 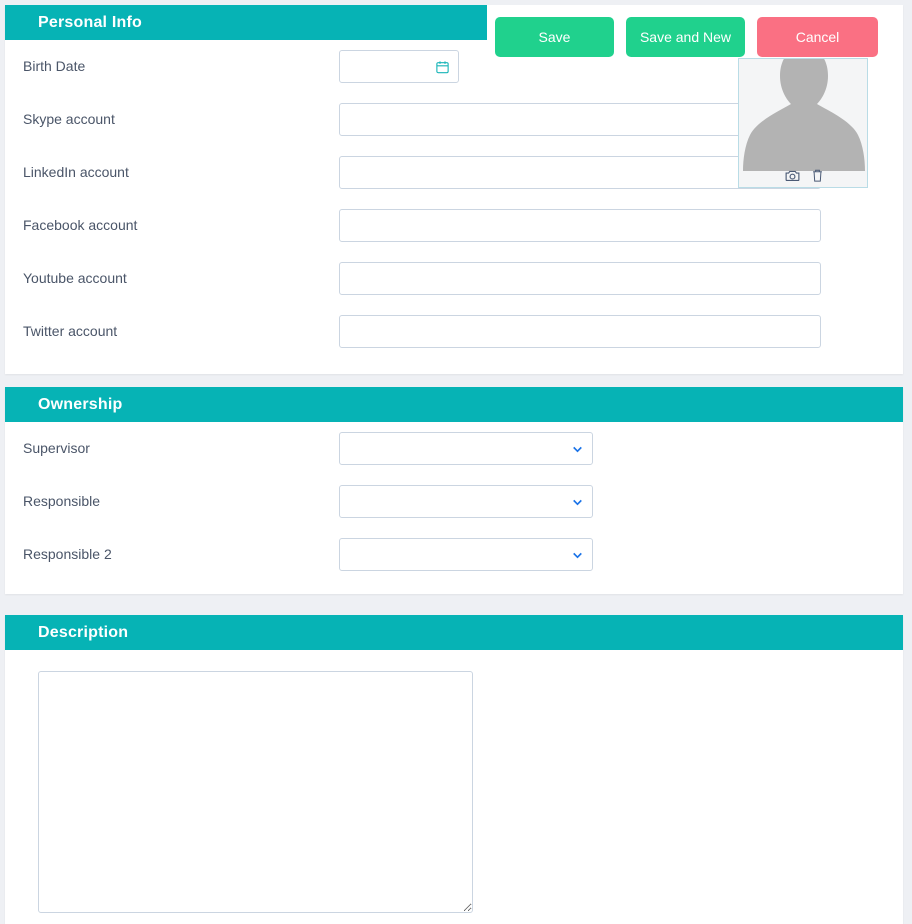 I want to click on avatar-upload-box, so click(x=803, y=123).